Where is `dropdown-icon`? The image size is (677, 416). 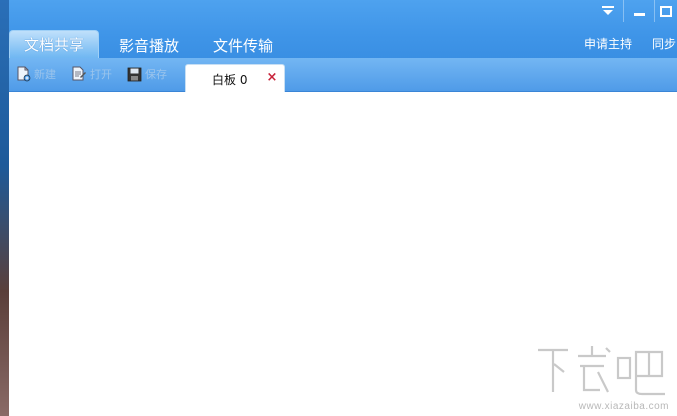
dropdown-icon is located at coordinates (608, 11).